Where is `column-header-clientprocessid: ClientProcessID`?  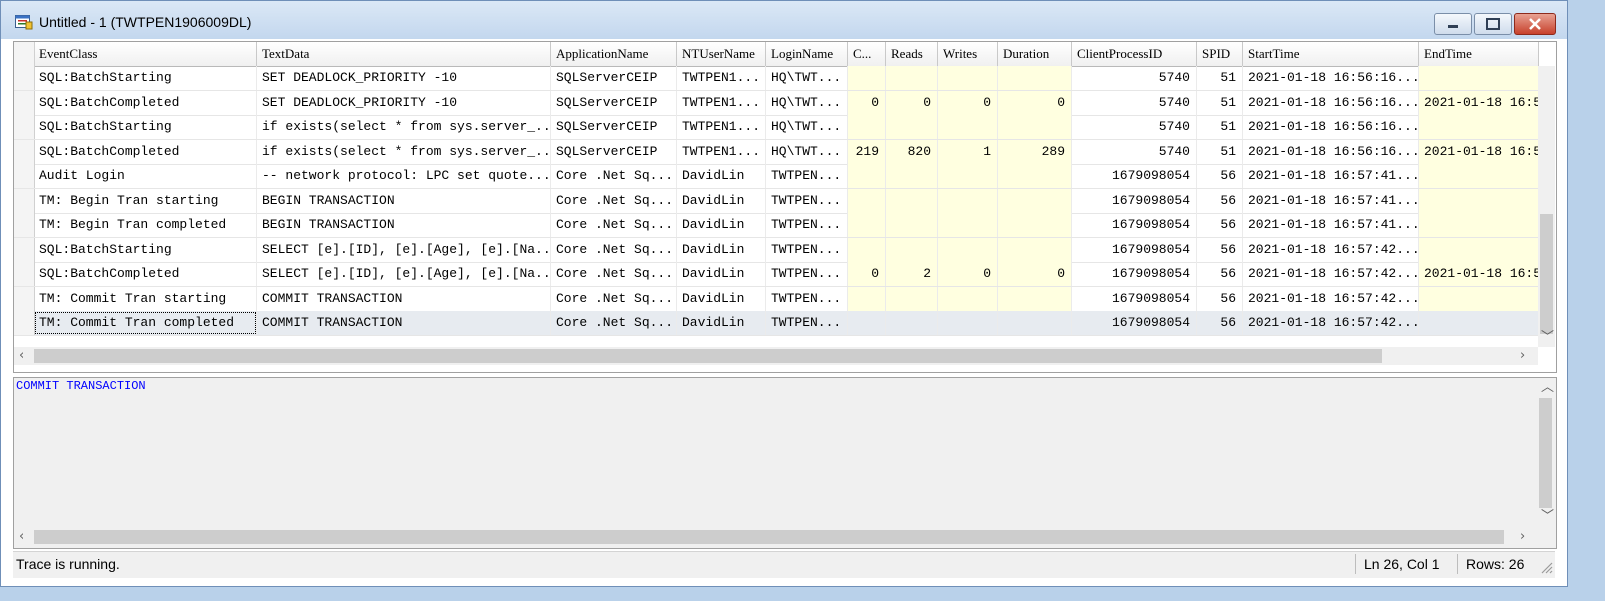
column-header-clientprocessid: ClientProcessID is located at coordinates (1134, 54).